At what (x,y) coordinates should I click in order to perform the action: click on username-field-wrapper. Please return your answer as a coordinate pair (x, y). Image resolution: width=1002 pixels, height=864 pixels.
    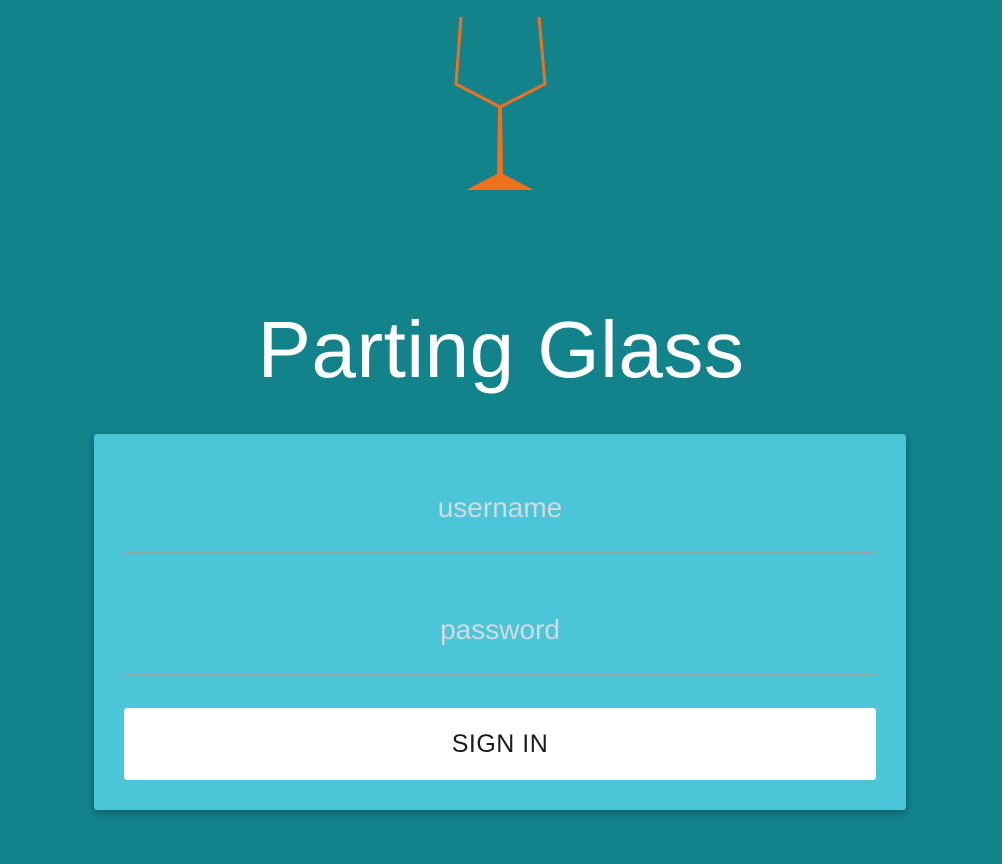
    Looking at the image, I should click on (500, 509).